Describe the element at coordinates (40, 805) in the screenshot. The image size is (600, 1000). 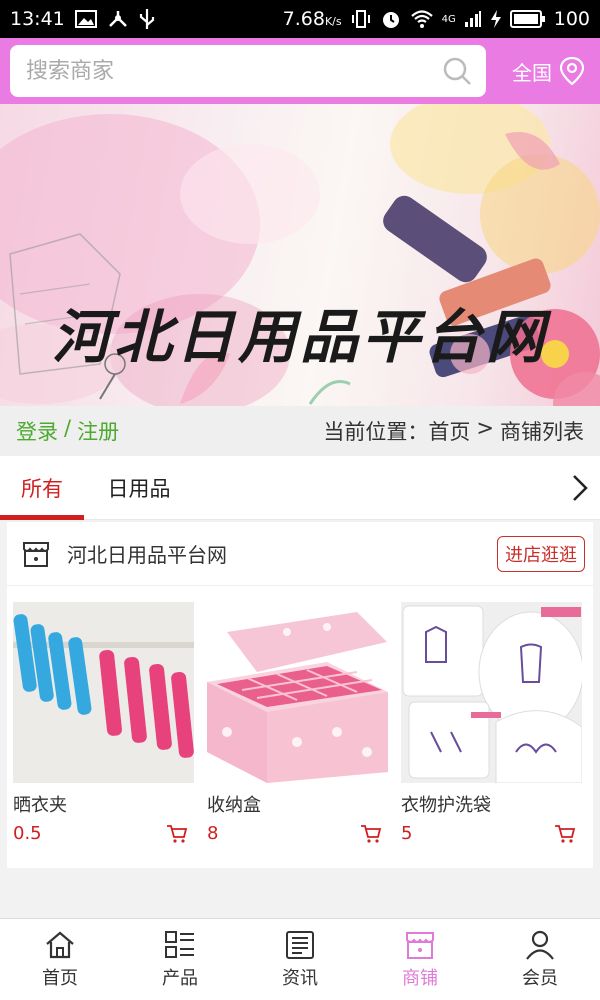
I see `product-name: 晒衣夹` at that location.